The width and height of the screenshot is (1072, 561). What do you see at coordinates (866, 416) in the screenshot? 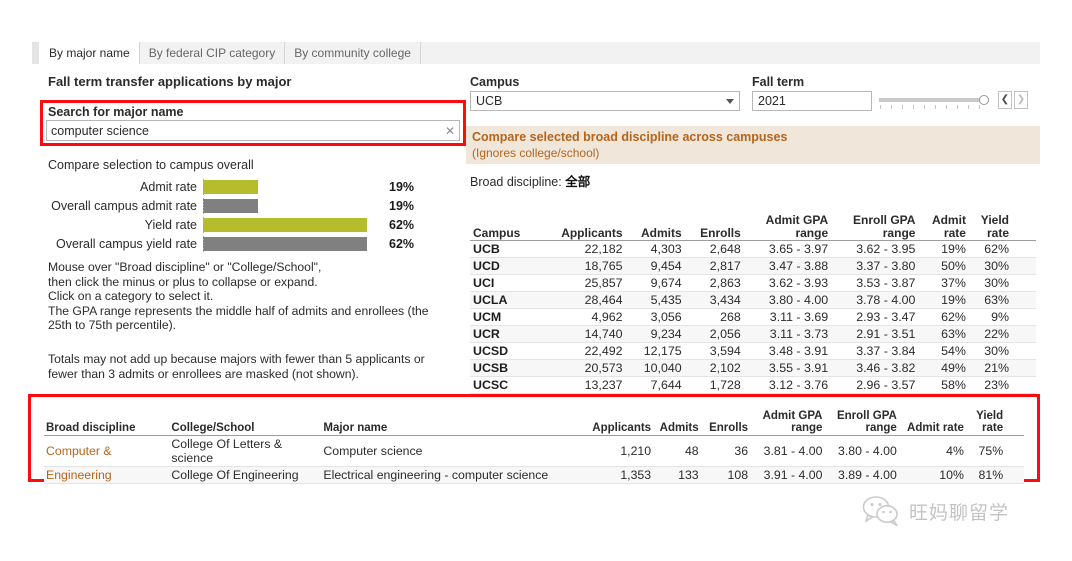
I see `col-label-line1: Enroll GPA` at bounding box center [866, 416].